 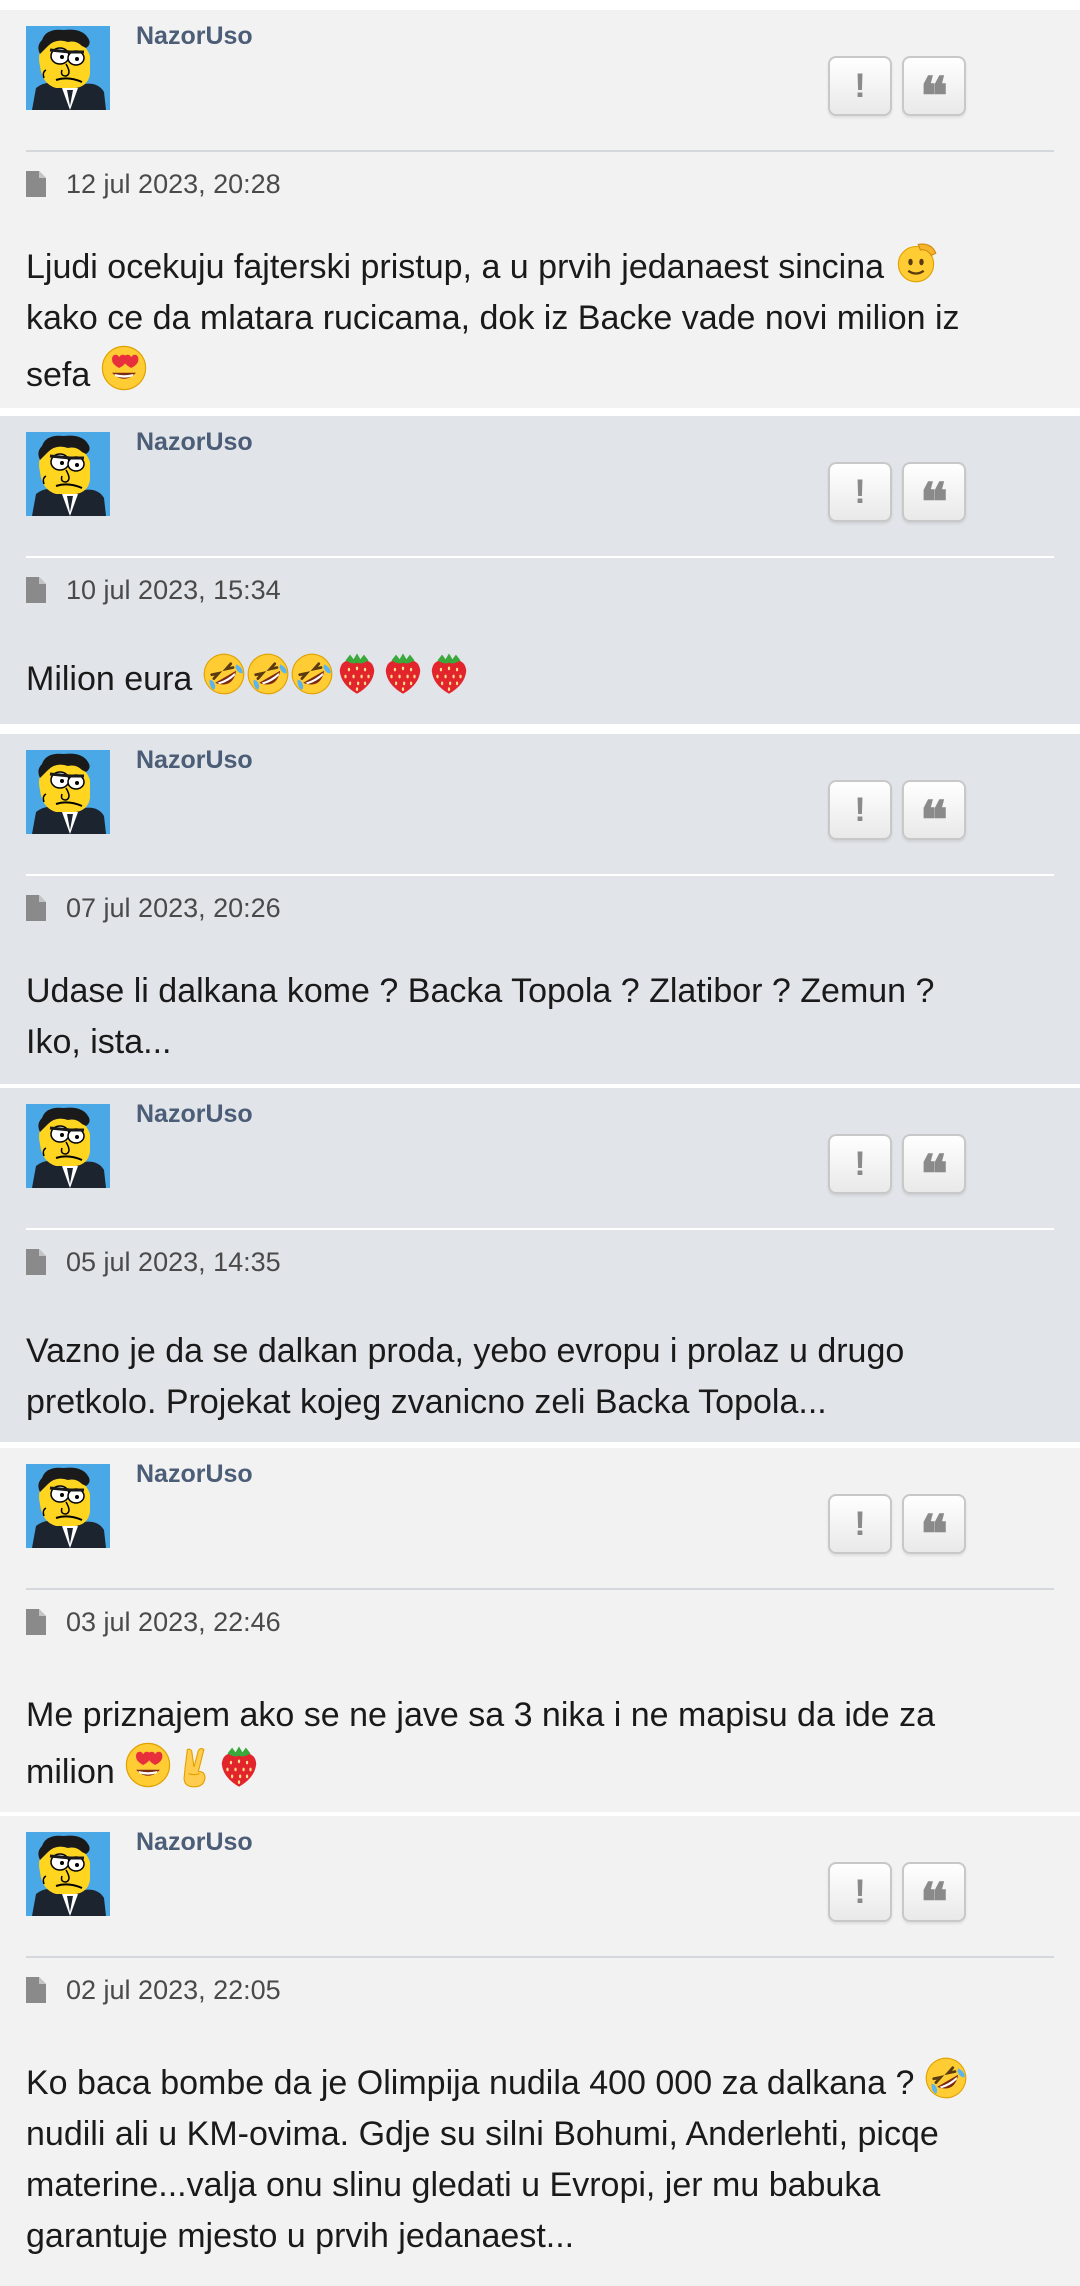 I want to click on post-date-row: 03 jul 2023, 22:46, so click(x=153, y=1622).